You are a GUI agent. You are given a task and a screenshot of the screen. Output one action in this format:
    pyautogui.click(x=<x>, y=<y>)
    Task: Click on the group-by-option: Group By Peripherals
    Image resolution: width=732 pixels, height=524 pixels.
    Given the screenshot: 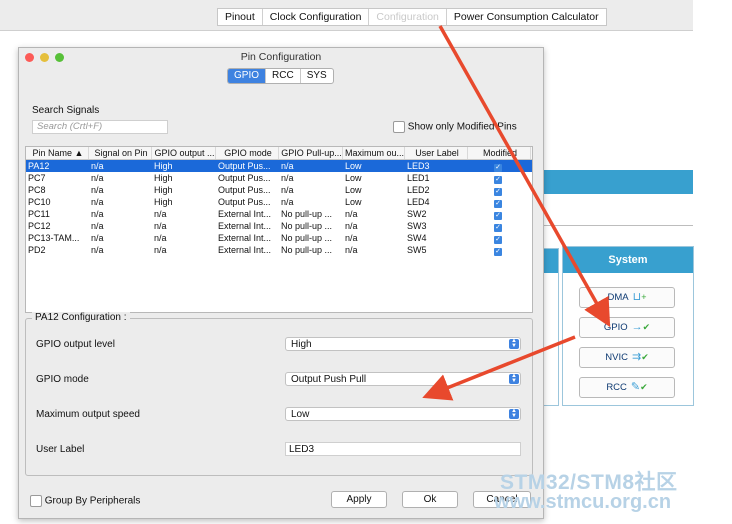 What is the action you would take?
    pyautogui.click(x=85, y=501)
    